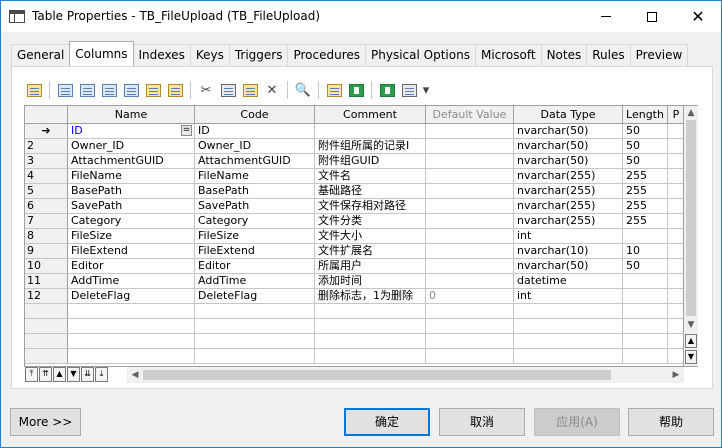 The height and width of the screenshot is (448, 722). Describe the element at coordinates (334, 90) in the screenshot. I see `filter-button` at that location.